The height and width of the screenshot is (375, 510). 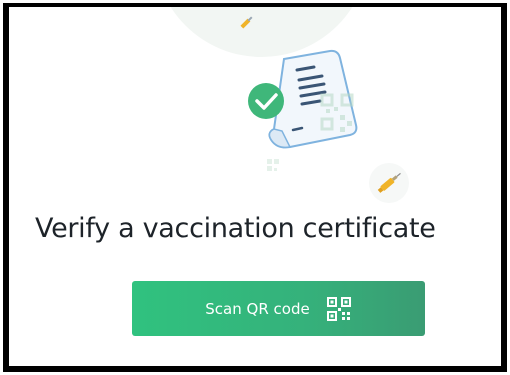 What do you see at coordinates (266, 101) in the screenshot?
I see `check-icon` at bounding box center [266, 101].